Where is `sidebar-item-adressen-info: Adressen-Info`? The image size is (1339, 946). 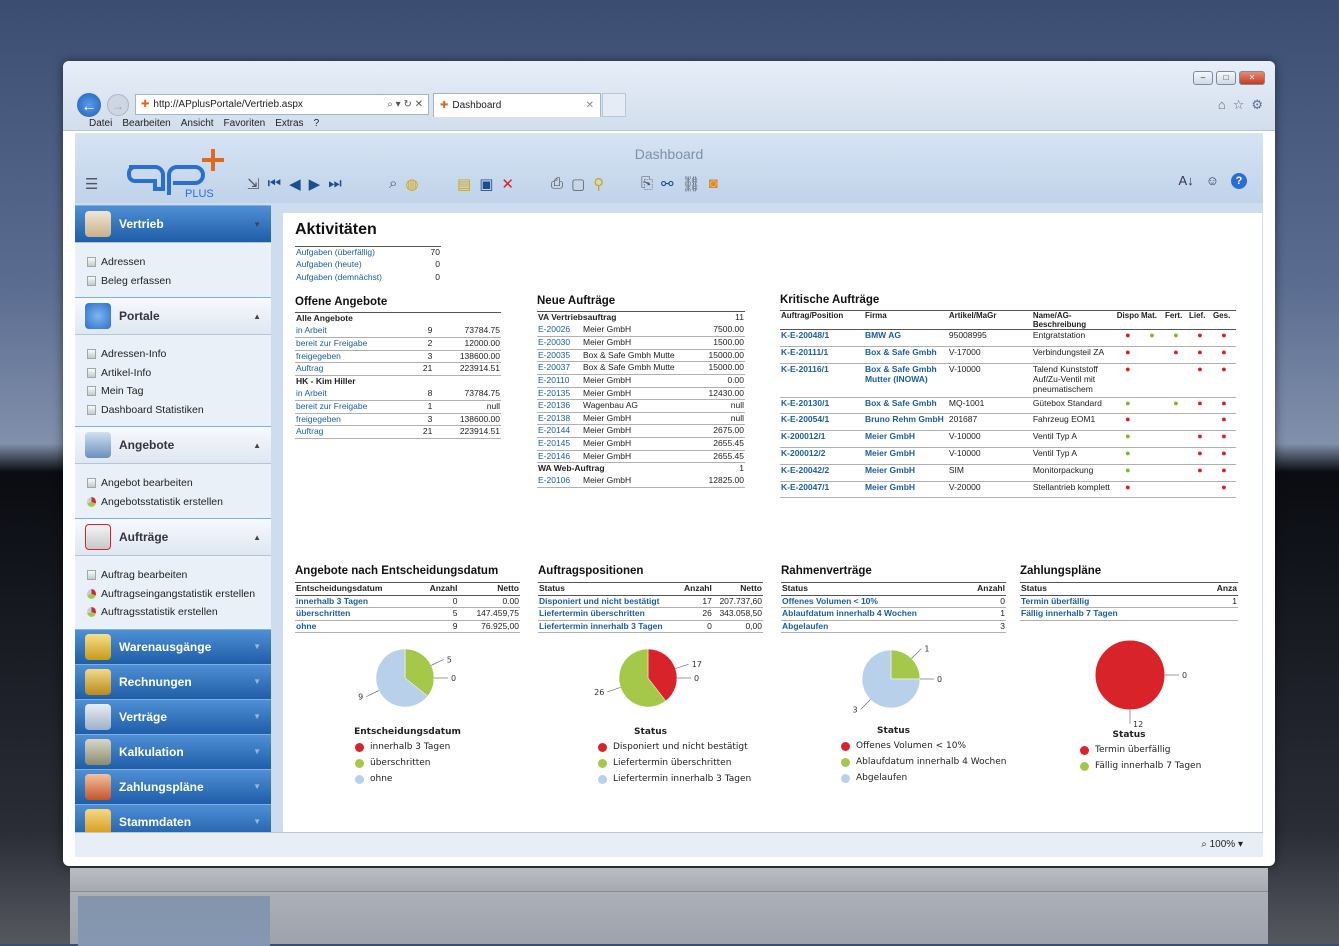 sidebar-item-adressen-info: Adressen-Info is located at coordinates (179, 354).